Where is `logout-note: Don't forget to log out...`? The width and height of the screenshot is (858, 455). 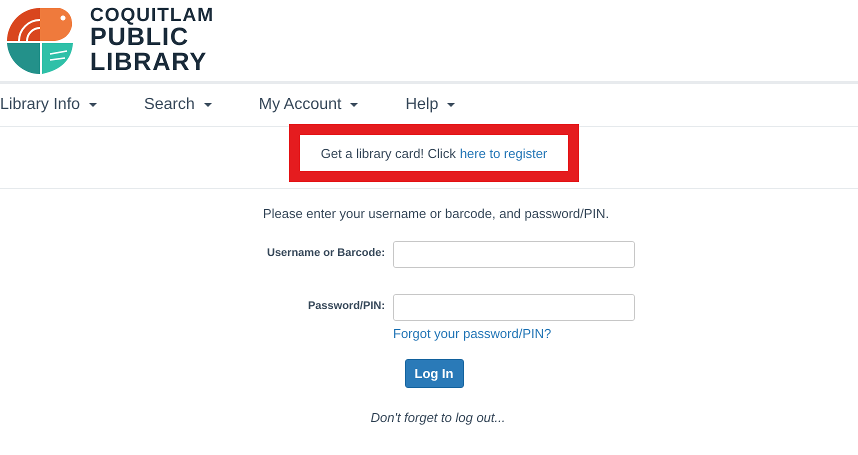
logout-note: Don't forget to log out... is located at coordinates (438, 417).